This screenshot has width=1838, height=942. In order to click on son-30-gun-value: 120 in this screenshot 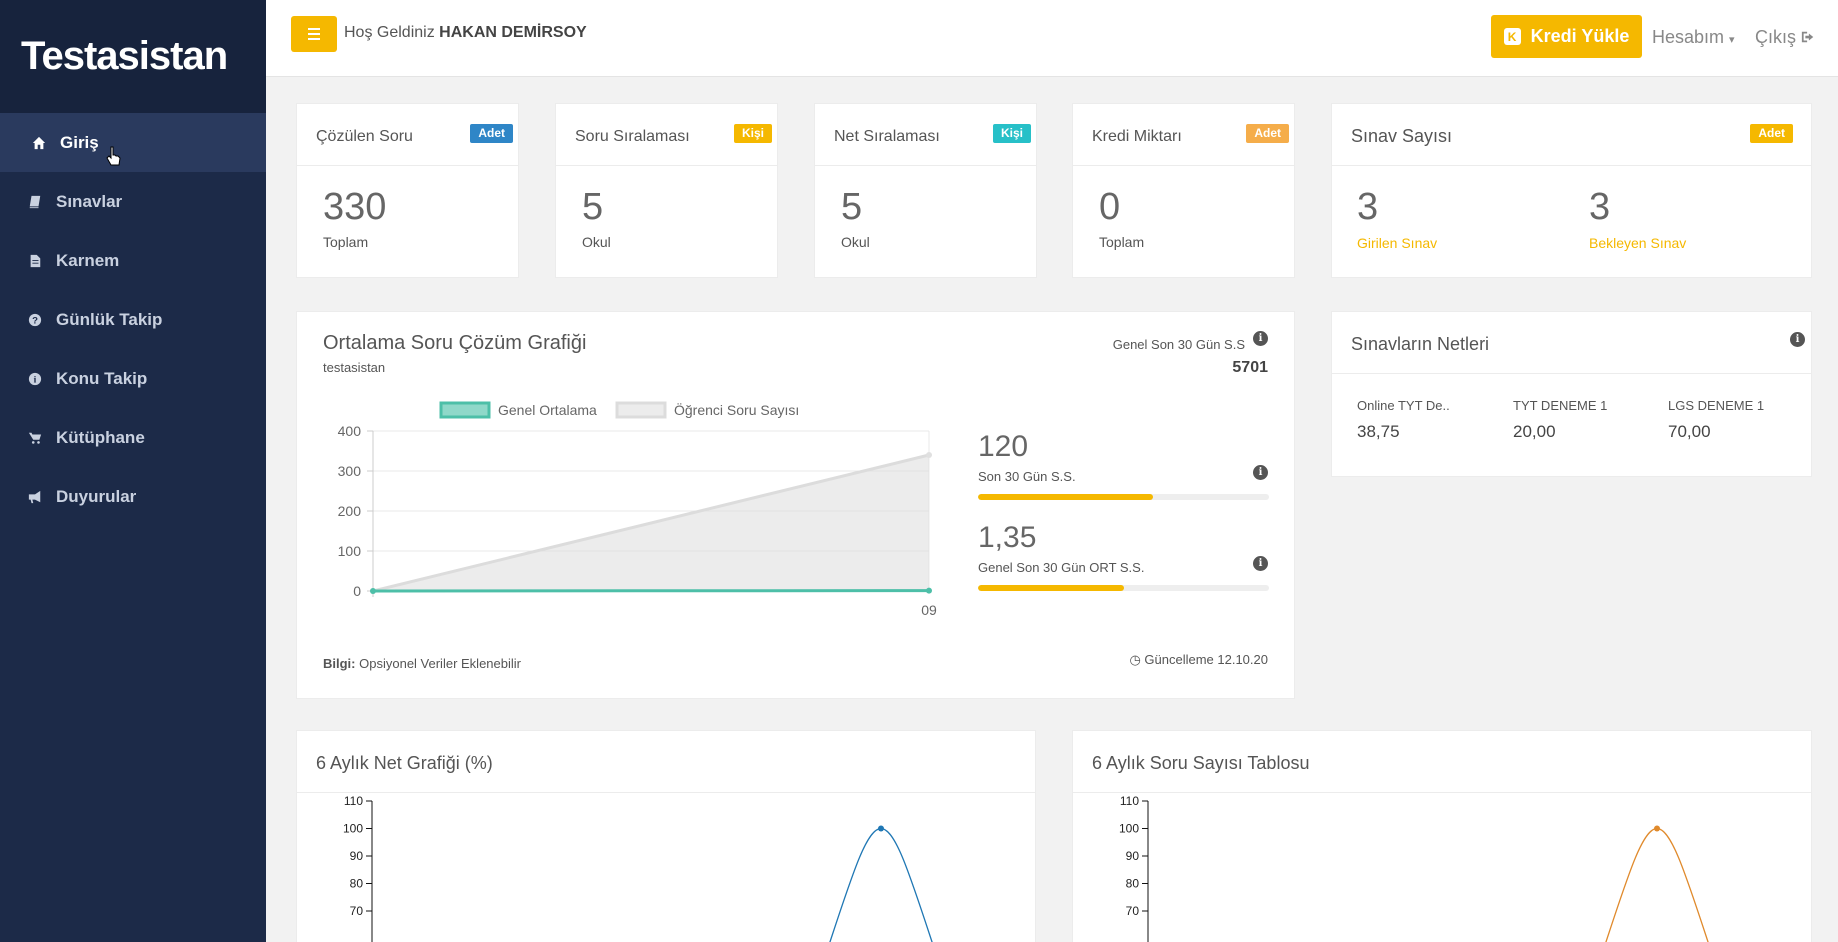, I will do `click(1003, 446)`.